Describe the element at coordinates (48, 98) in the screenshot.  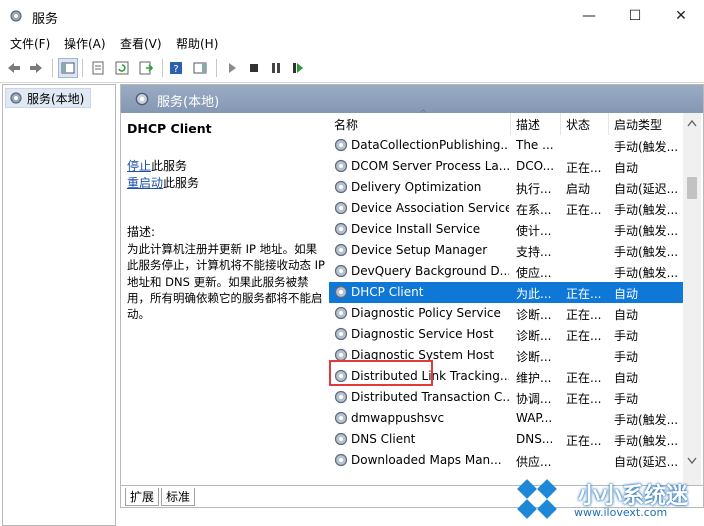
I see `tree-item-services-local: 服务(本地)` at that location.